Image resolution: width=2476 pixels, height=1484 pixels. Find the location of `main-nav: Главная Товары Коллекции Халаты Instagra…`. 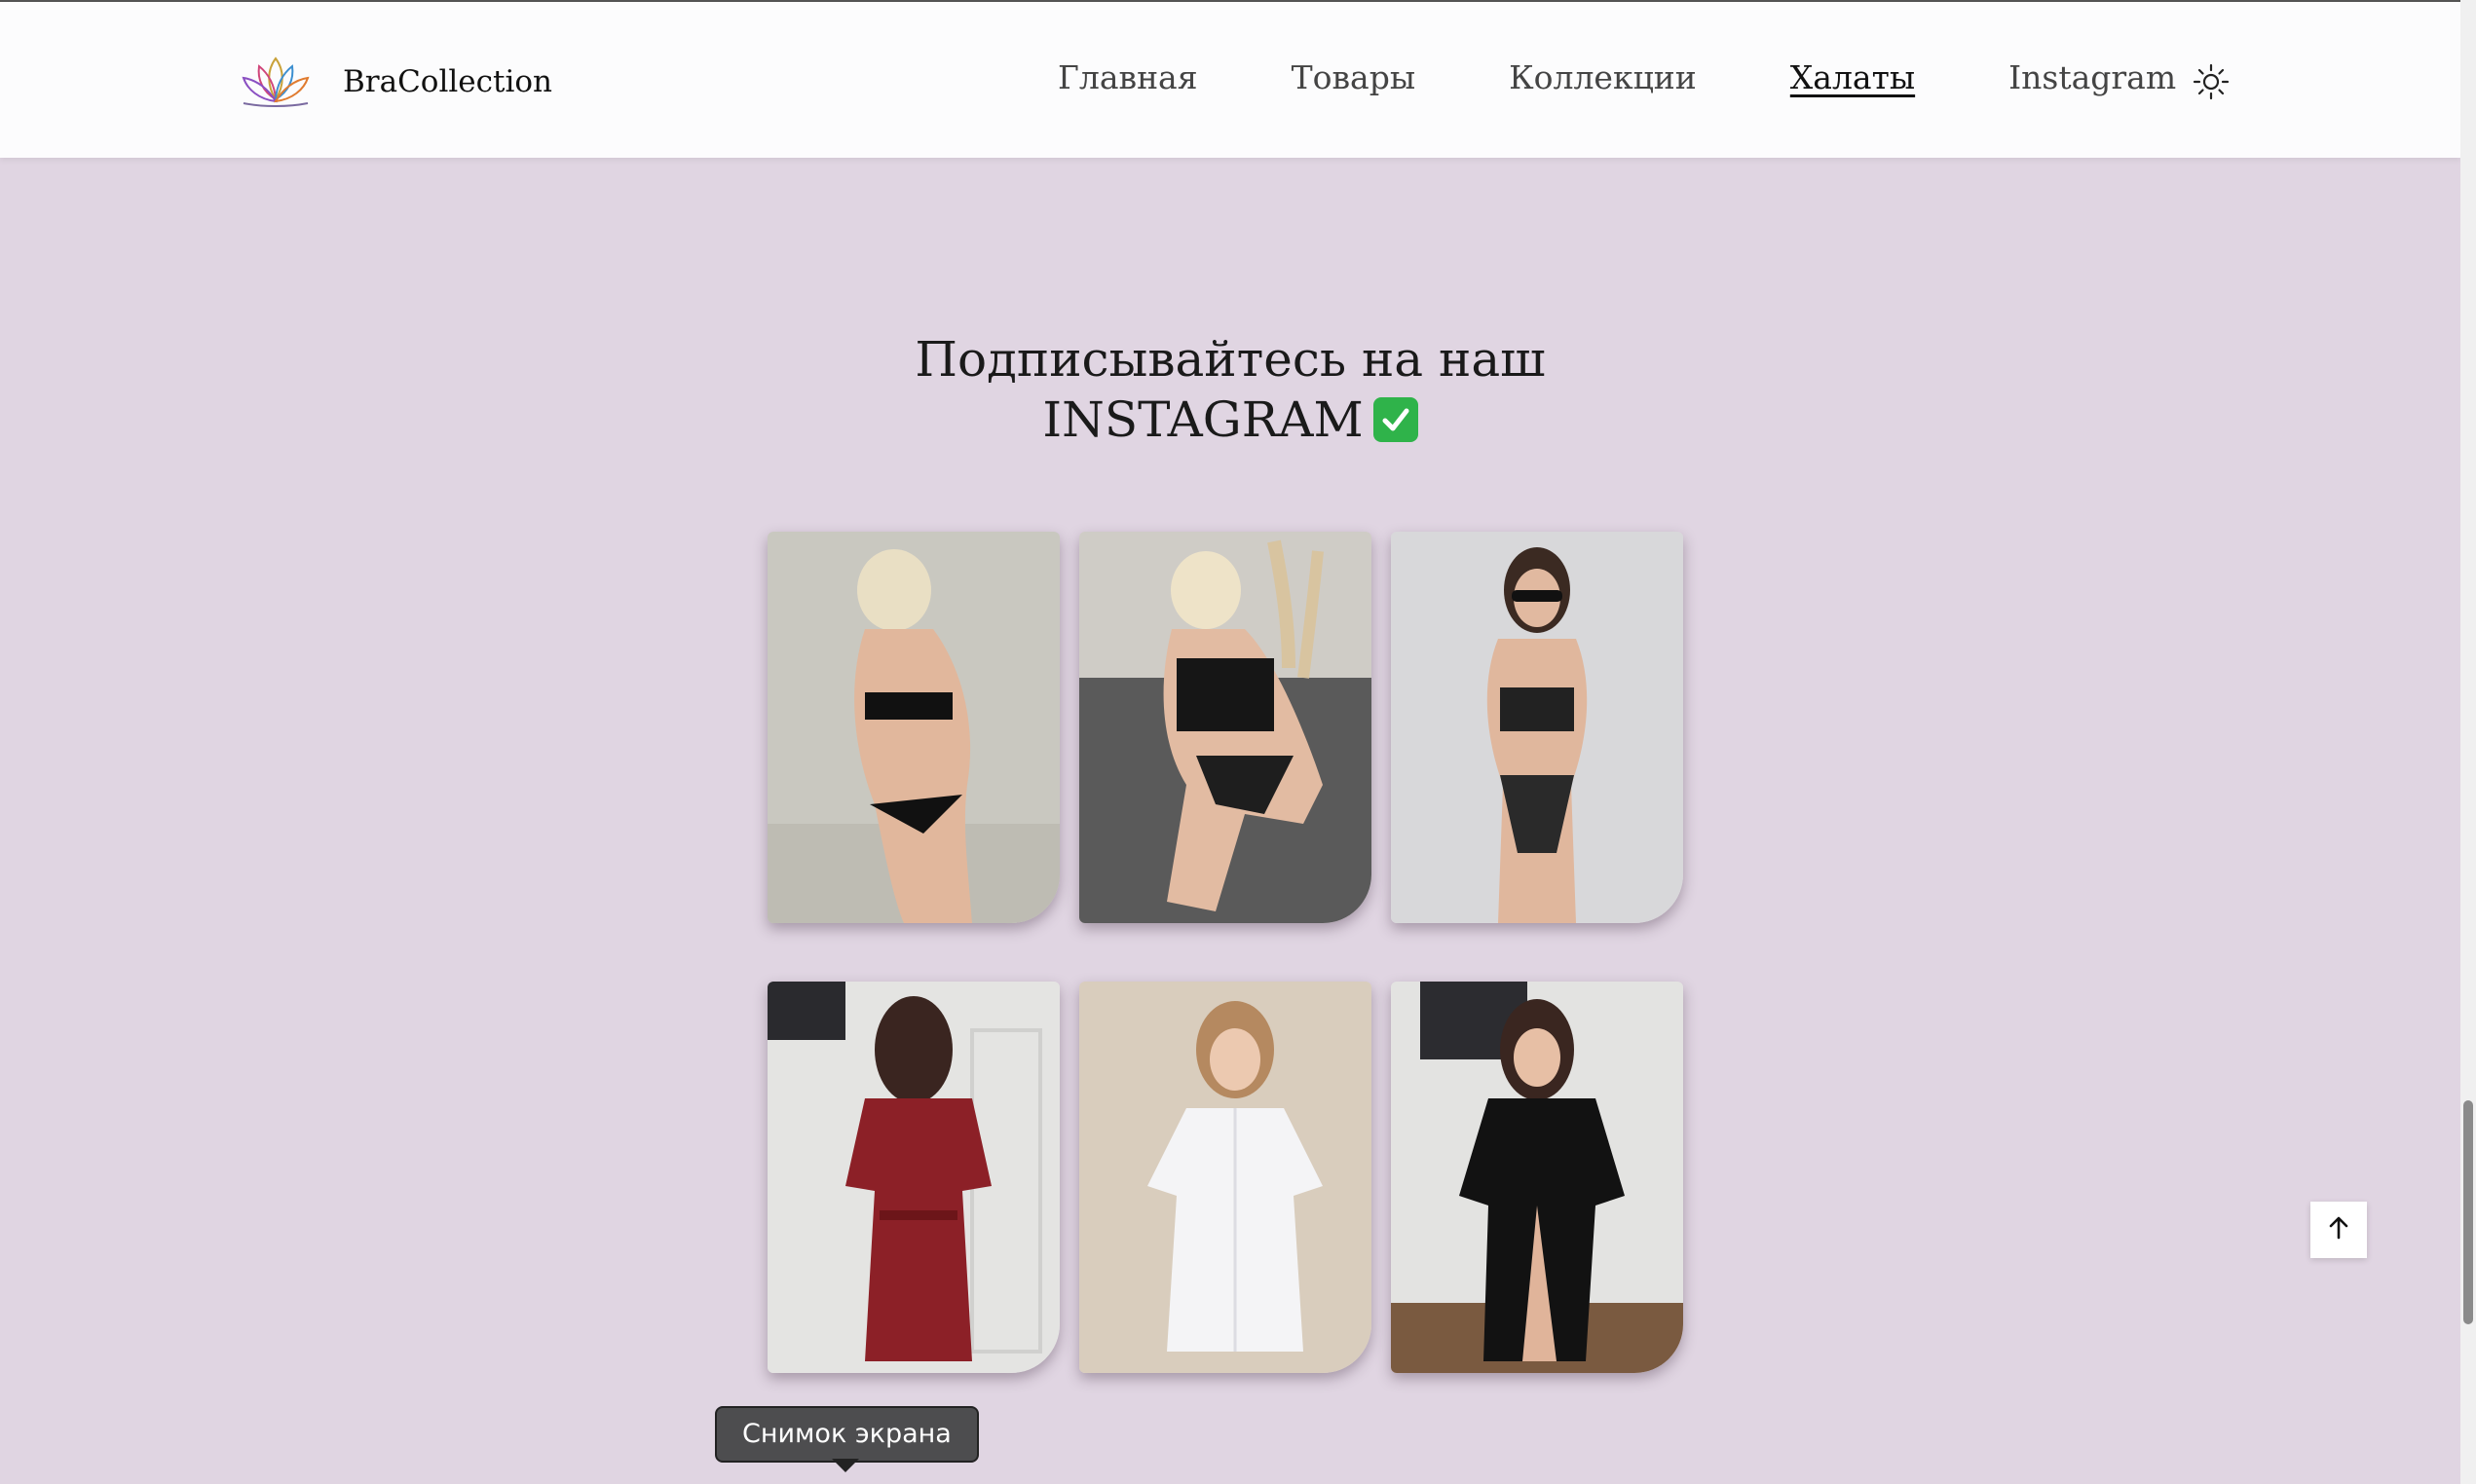

main-nav: Главная Товары Коллекции Халаты Instagra… is located at coordinates (1617, 77).